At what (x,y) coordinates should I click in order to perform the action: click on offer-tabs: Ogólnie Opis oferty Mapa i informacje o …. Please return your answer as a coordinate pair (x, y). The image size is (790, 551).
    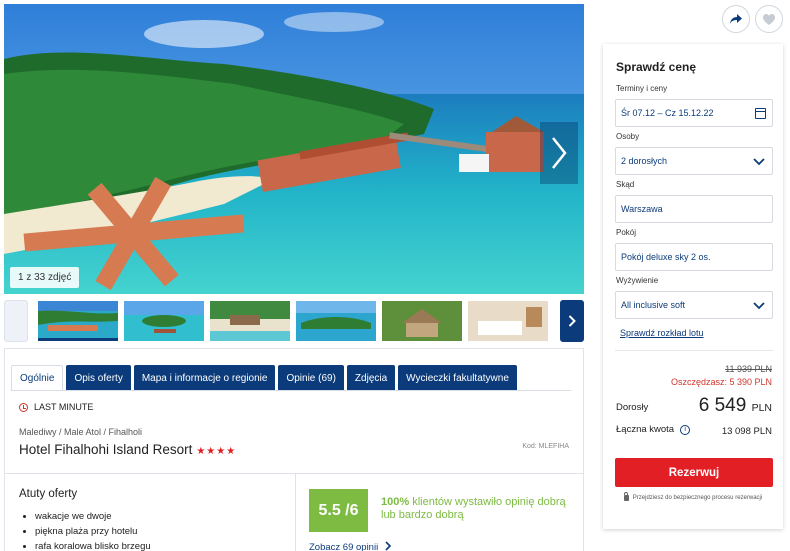
    Looking at the image, I should click on (264, 378).